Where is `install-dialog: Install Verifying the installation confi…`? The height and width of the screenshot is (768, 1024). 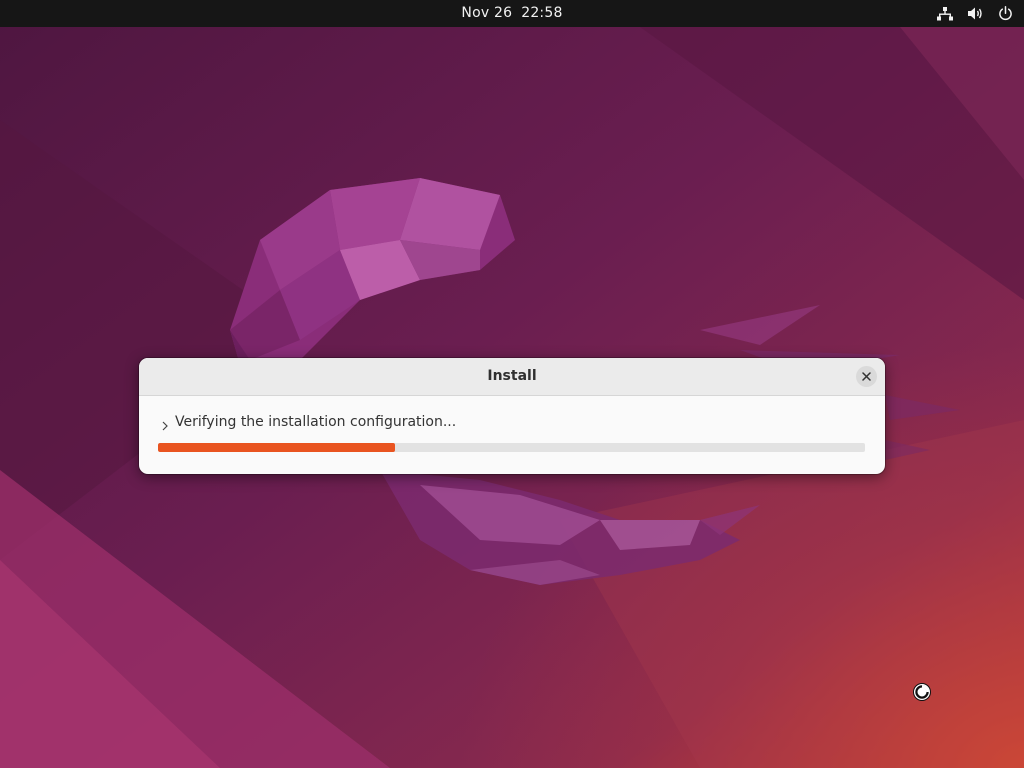
install-dialog: Install Verifying the installation confi… is located at coordinates (512, 416).